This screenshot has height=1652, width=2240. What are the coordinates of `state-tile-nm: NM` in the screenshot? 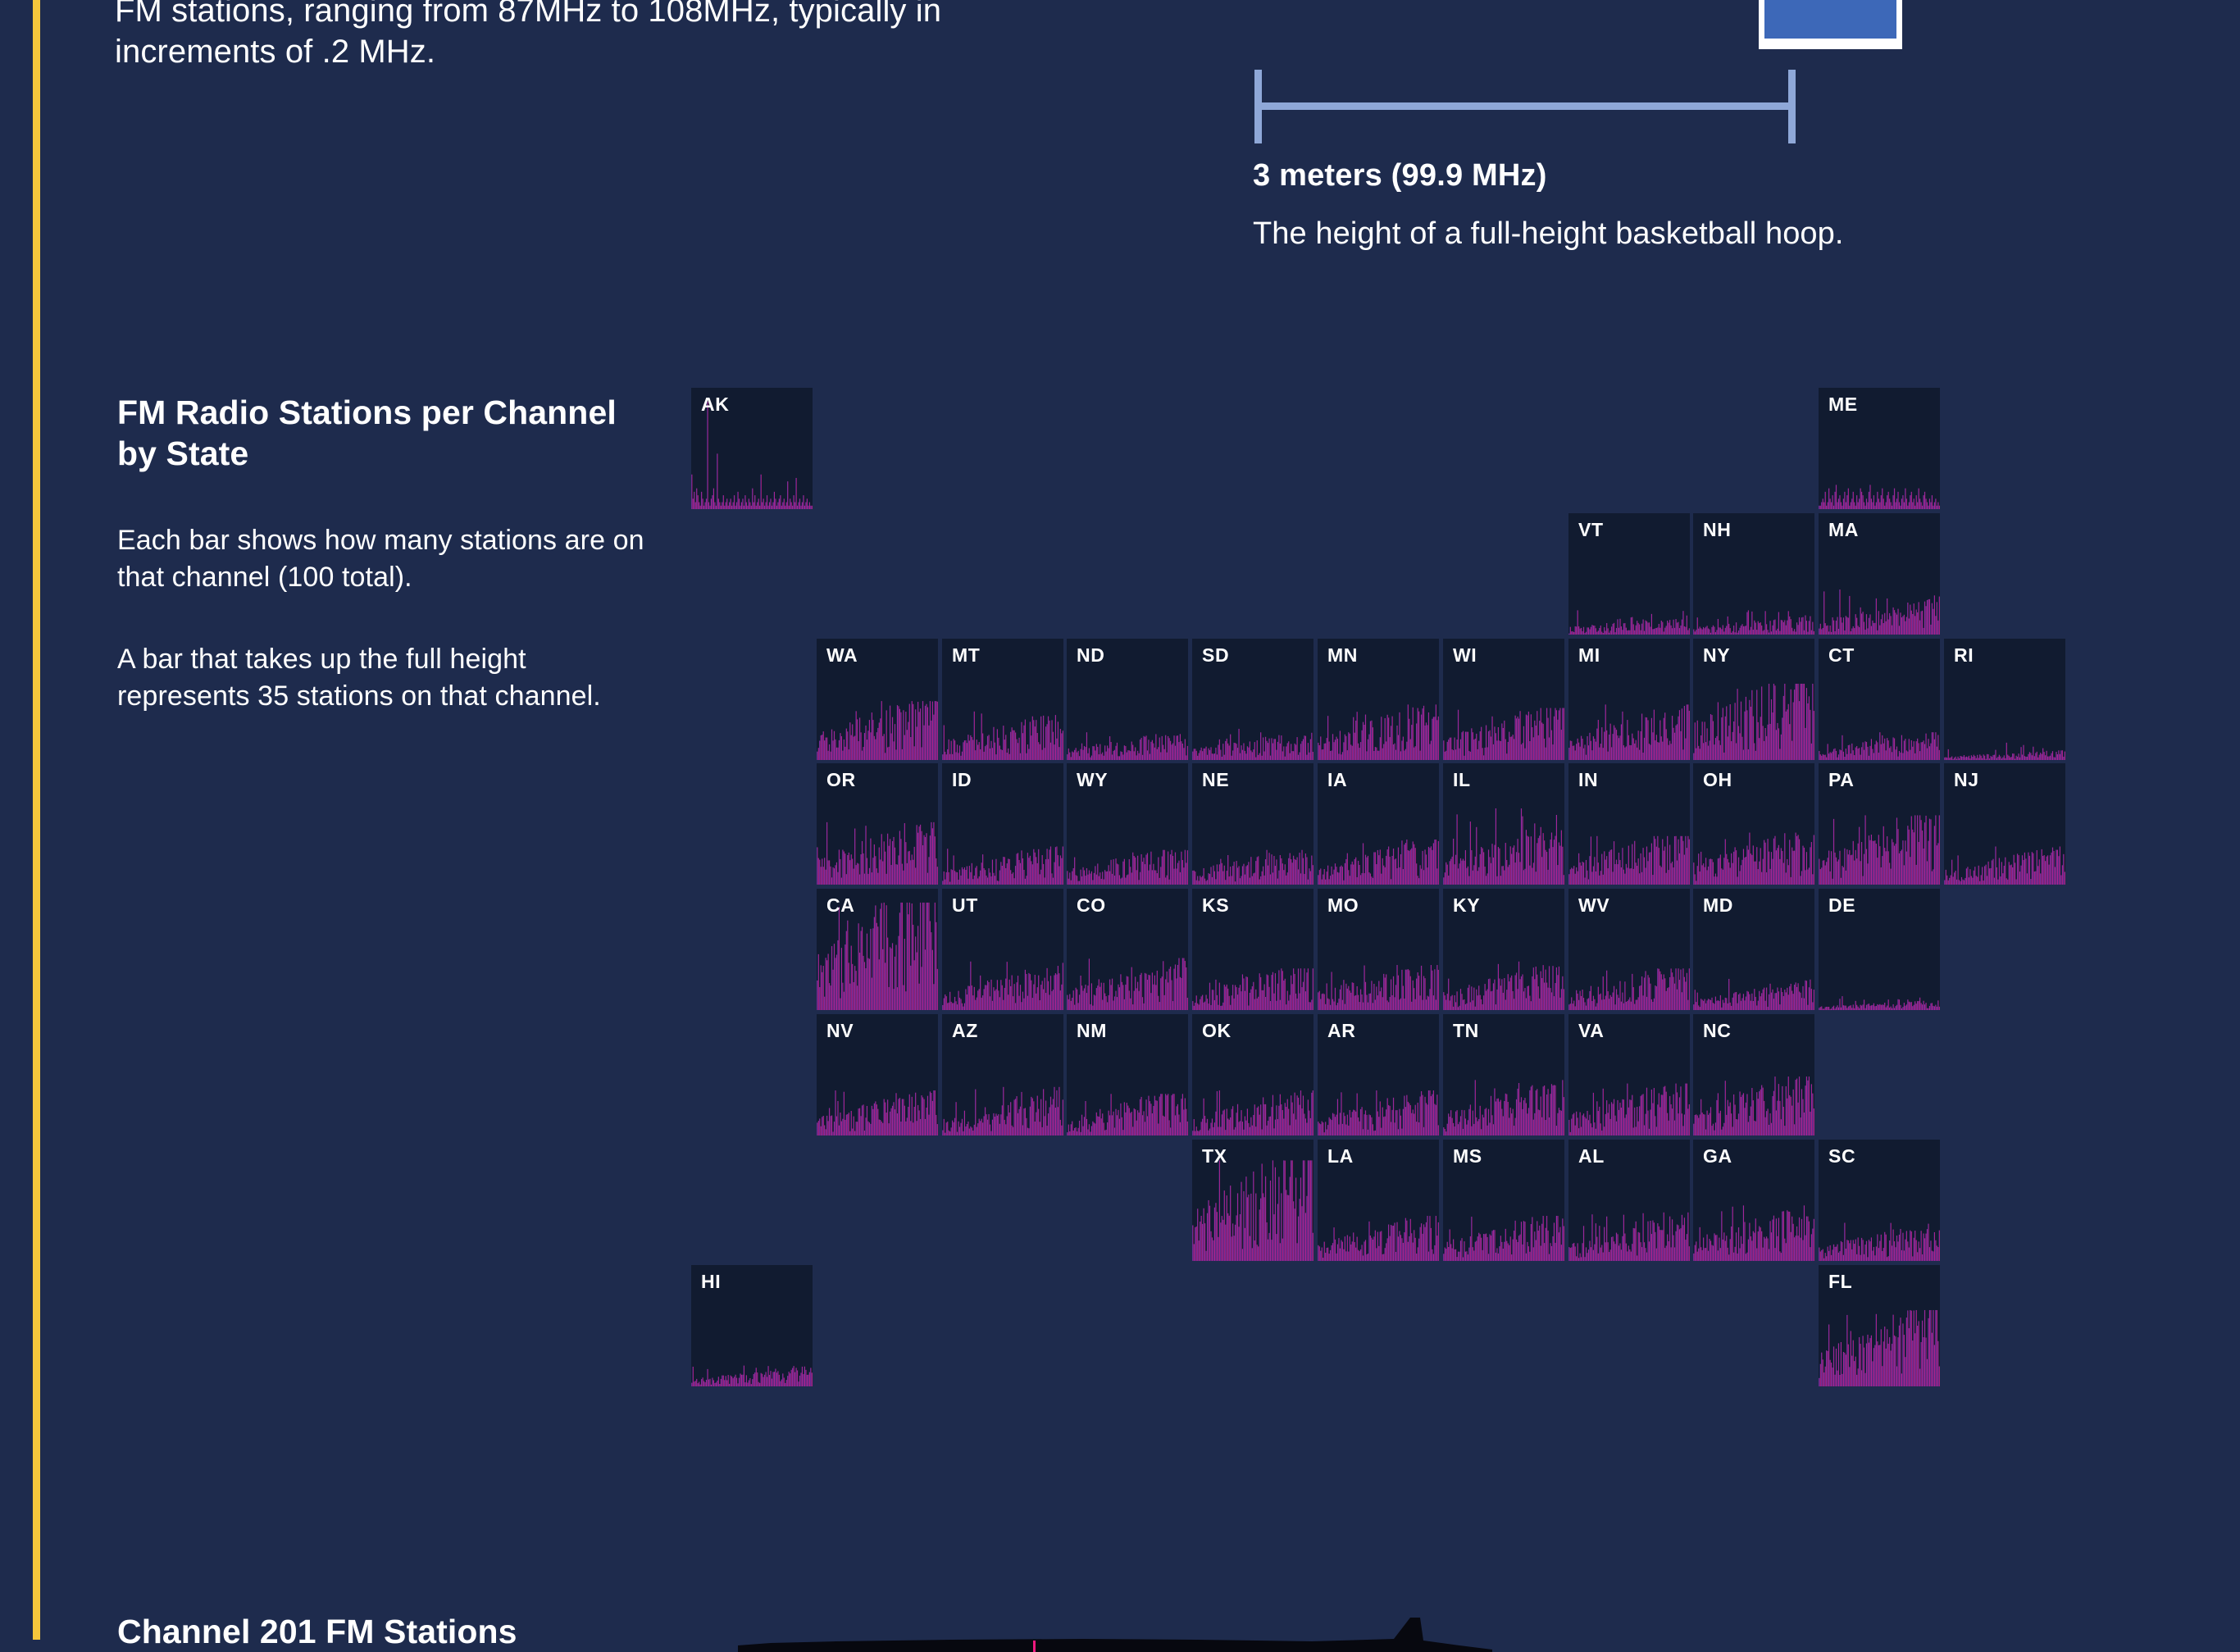 It's located at (1128, 1074).